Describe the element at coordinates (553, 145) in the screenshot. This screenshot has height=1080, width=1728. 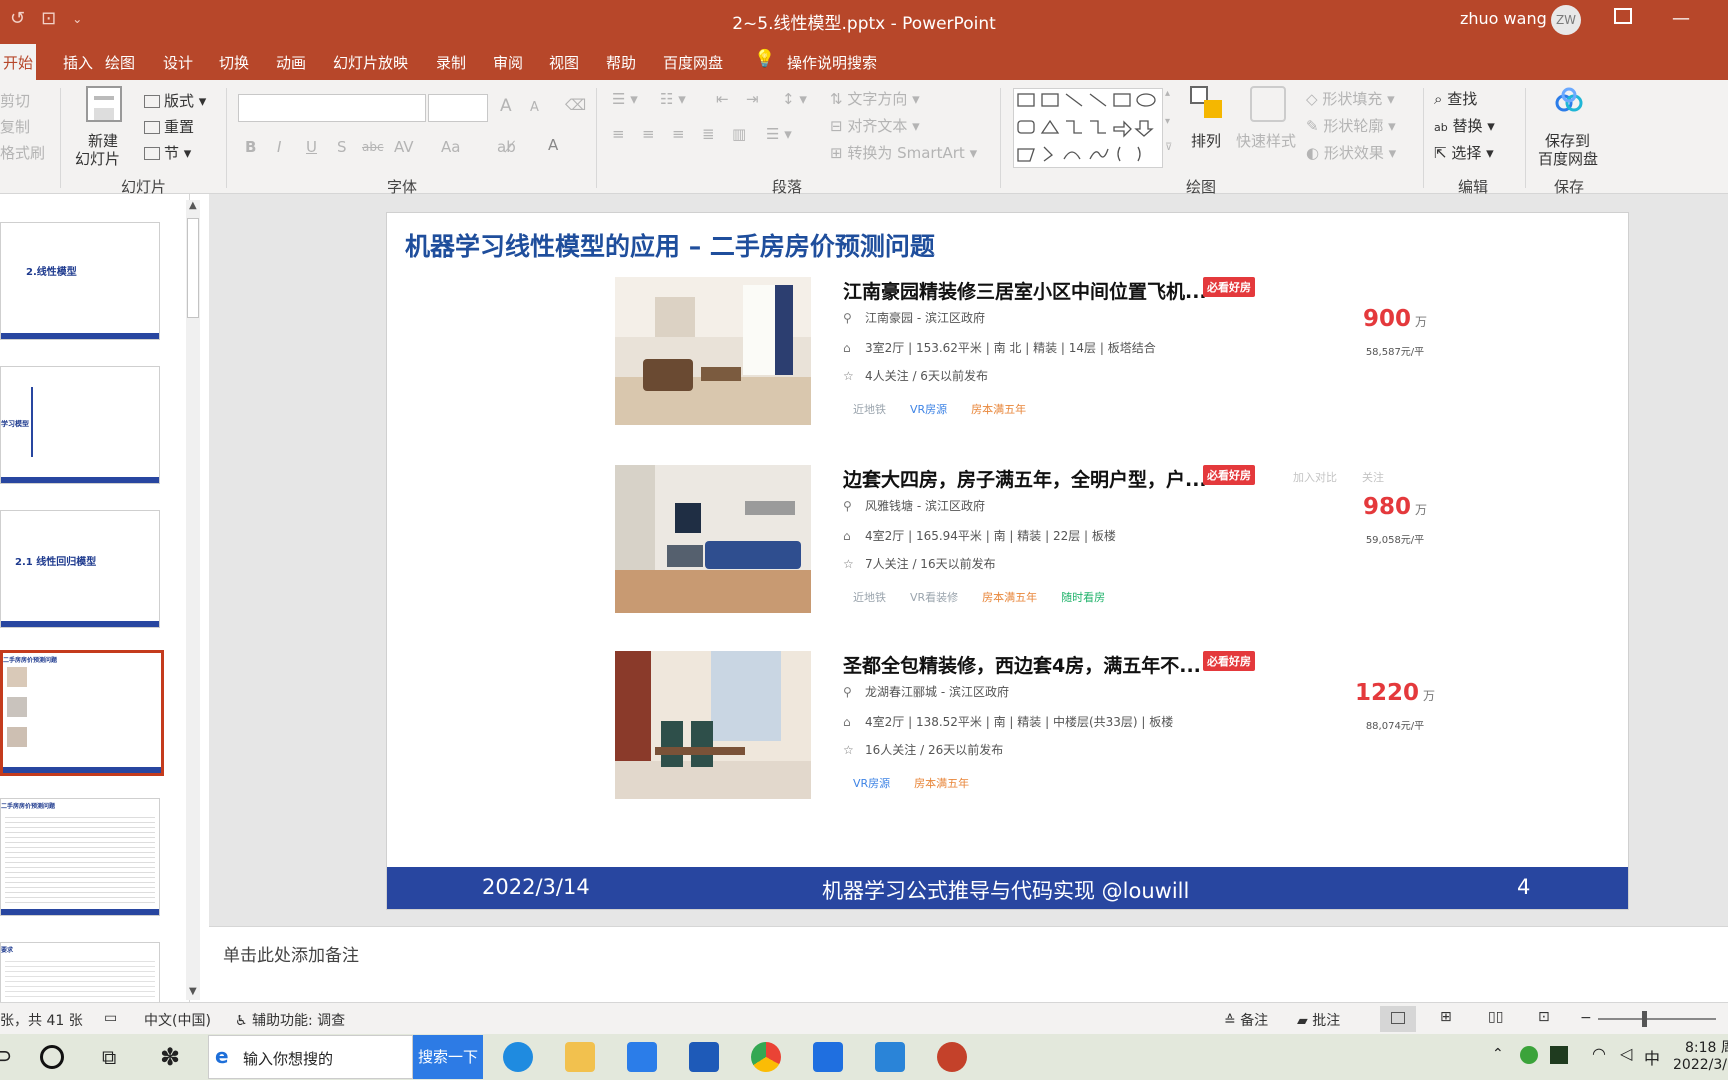
I see `font-color-button: A` at that location.